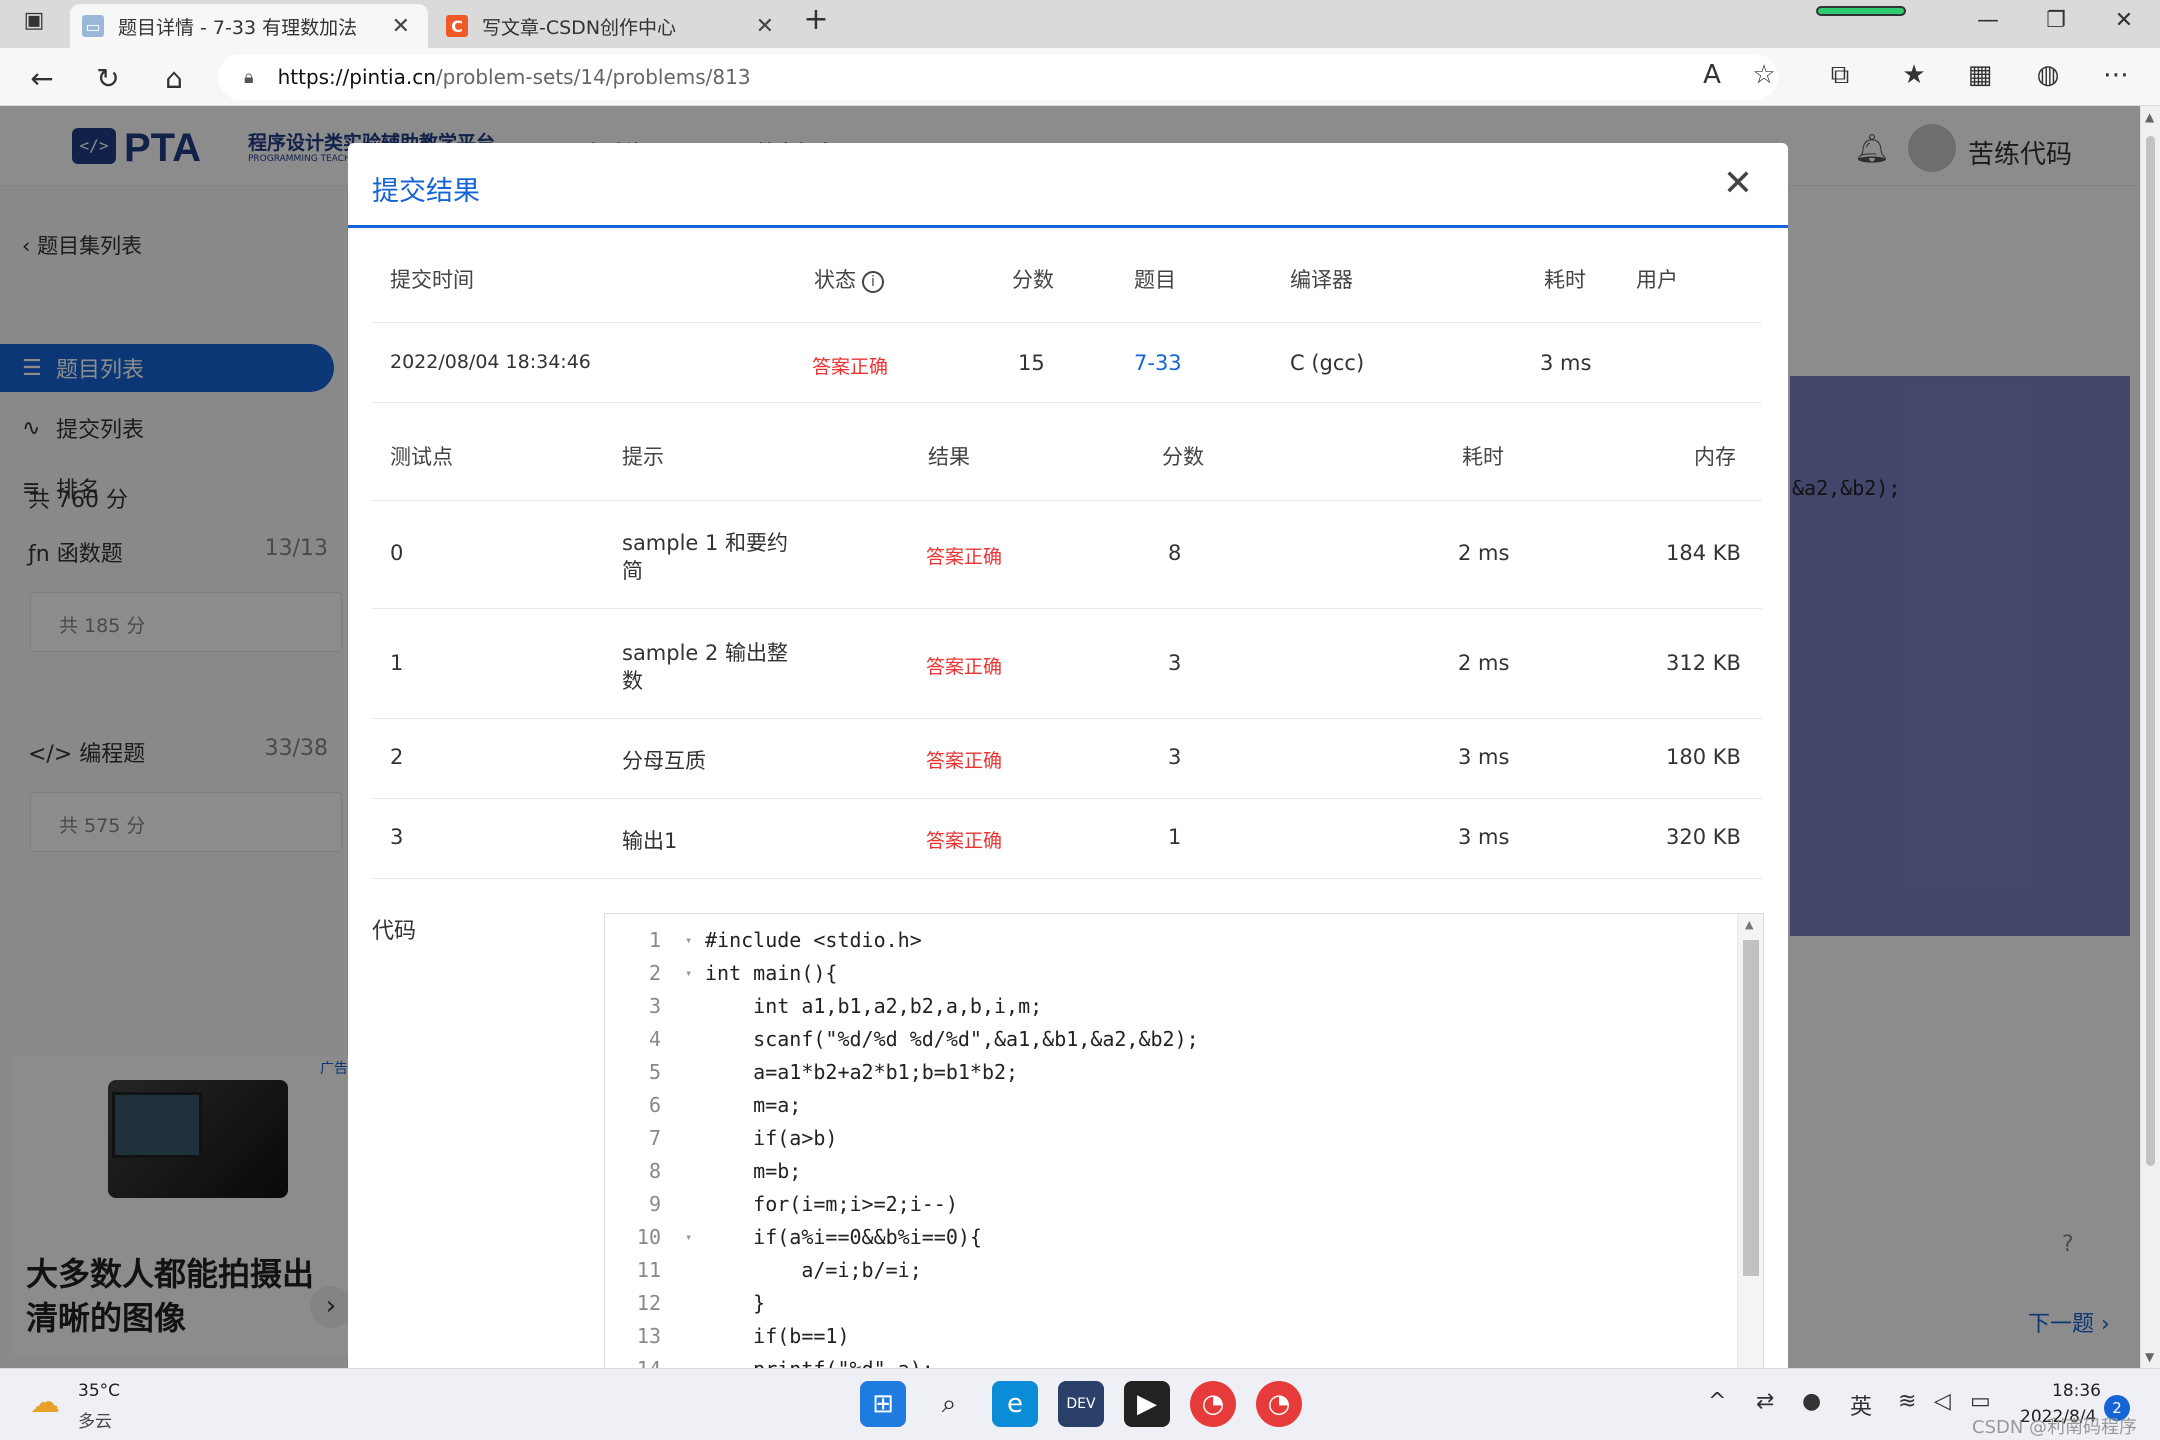 The width and height of the screenshot is (2160, 1440). I want to click on code-scrollbar: ▲, so click(1750, 1141).